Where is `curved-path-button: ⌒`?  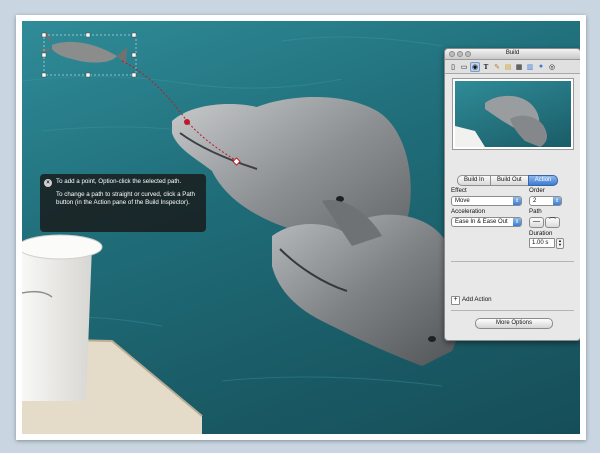 curved-path-button: ⌒ is located at coordinates (552, 222).